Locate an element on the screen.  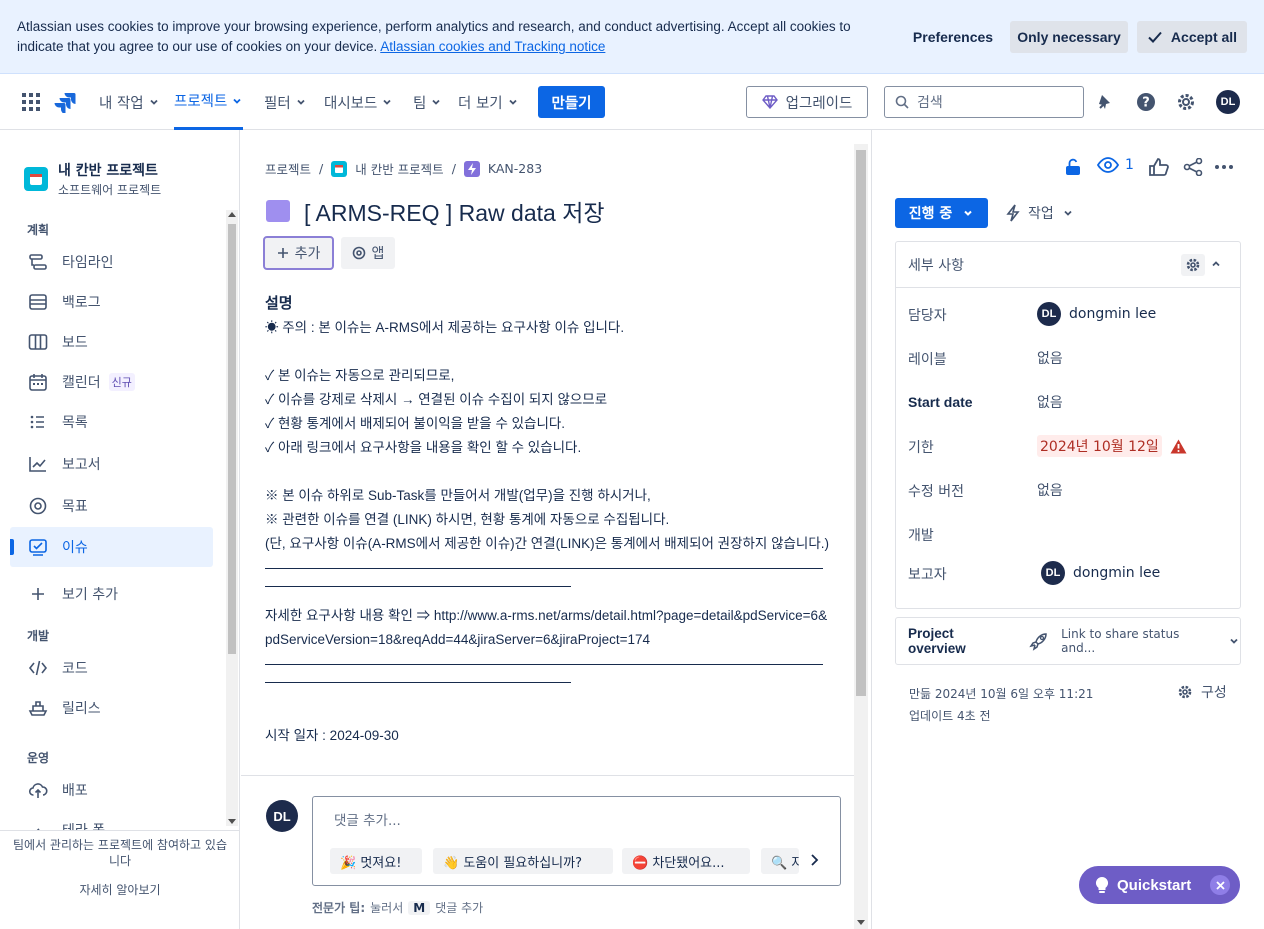
main-scrollbar is located at coordinates (861, 536).